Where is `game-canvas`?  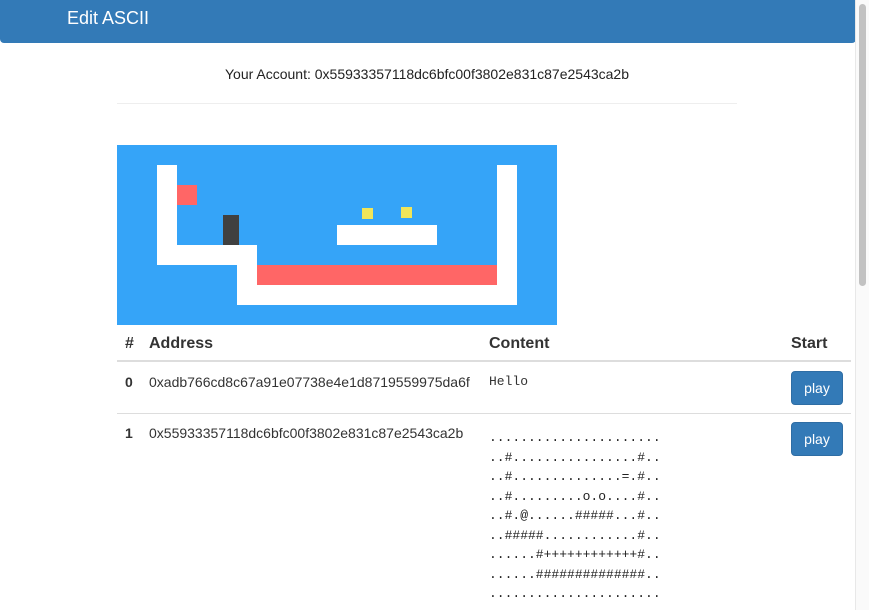 game-canvas is located at coordinates (337, 235).